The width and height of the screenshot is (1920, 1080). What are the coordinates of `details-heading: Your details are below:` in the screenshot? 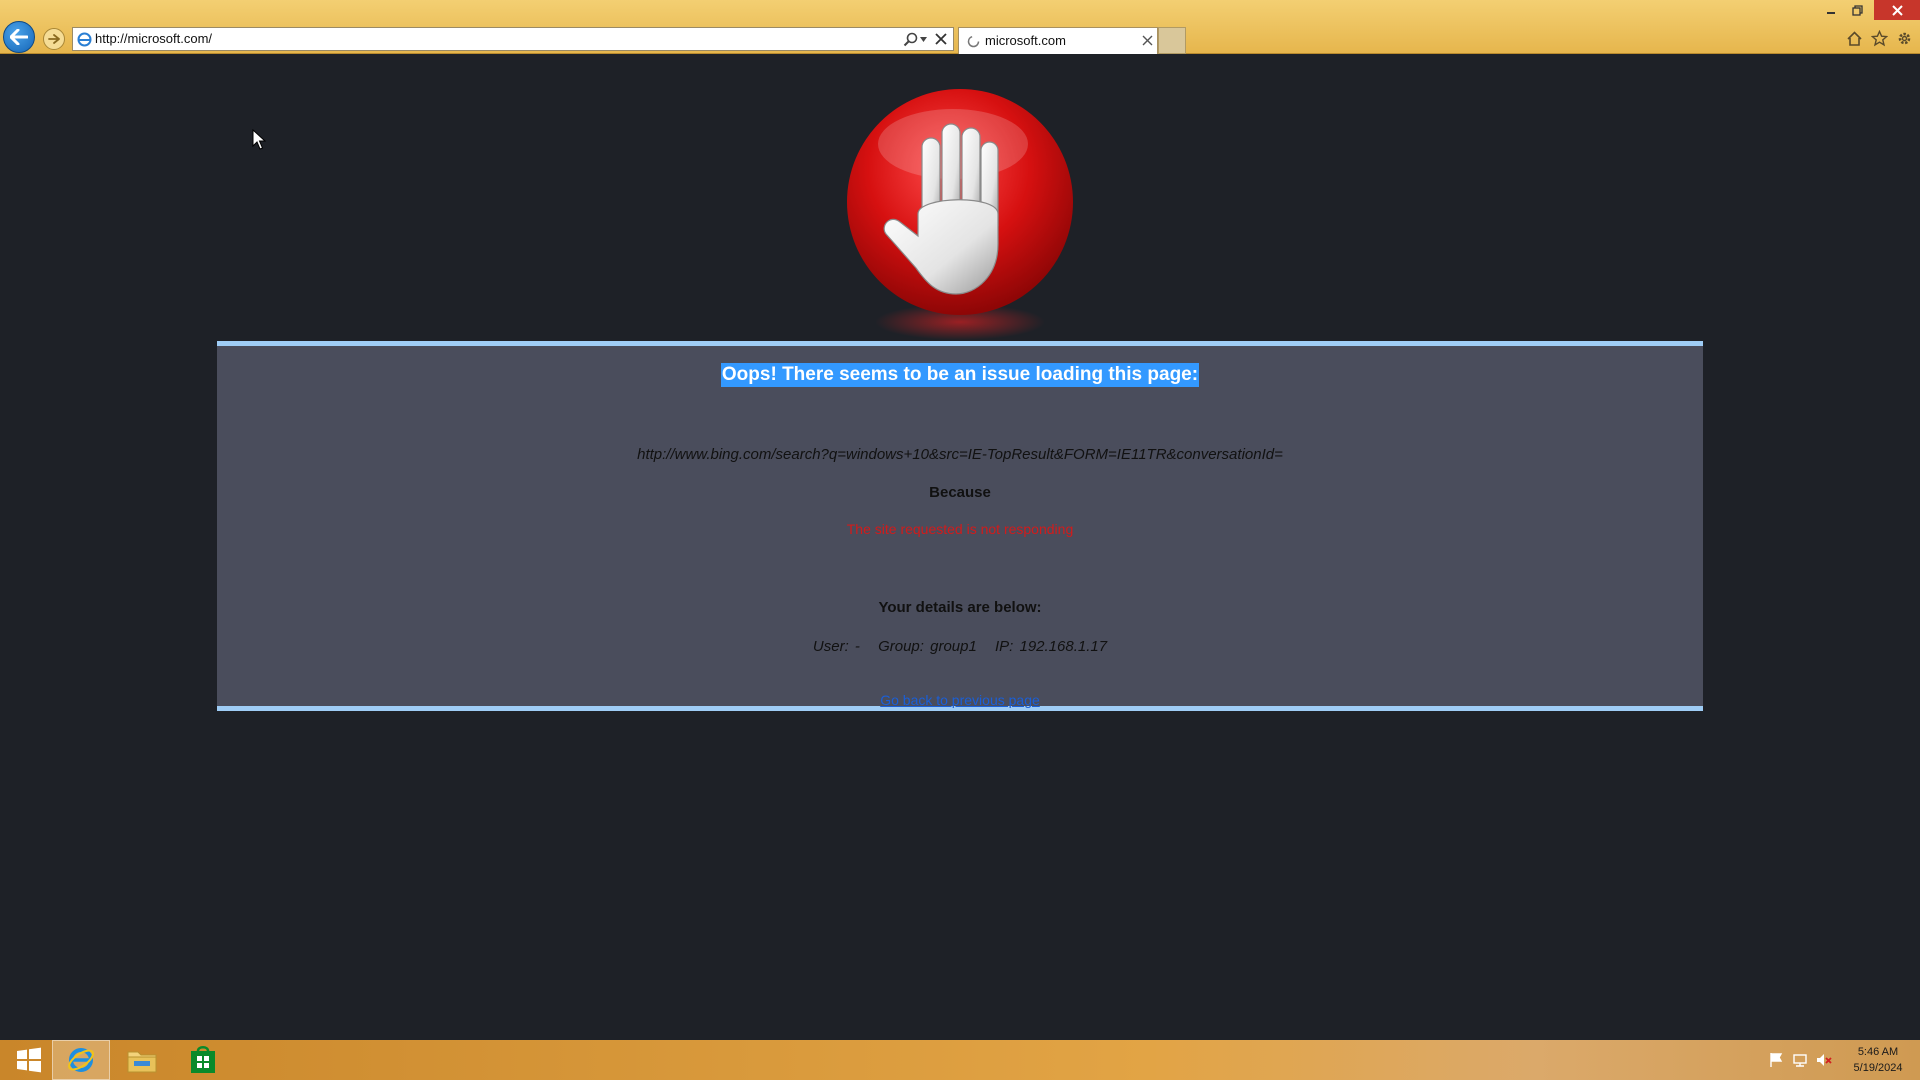 It's located at (960, 607).